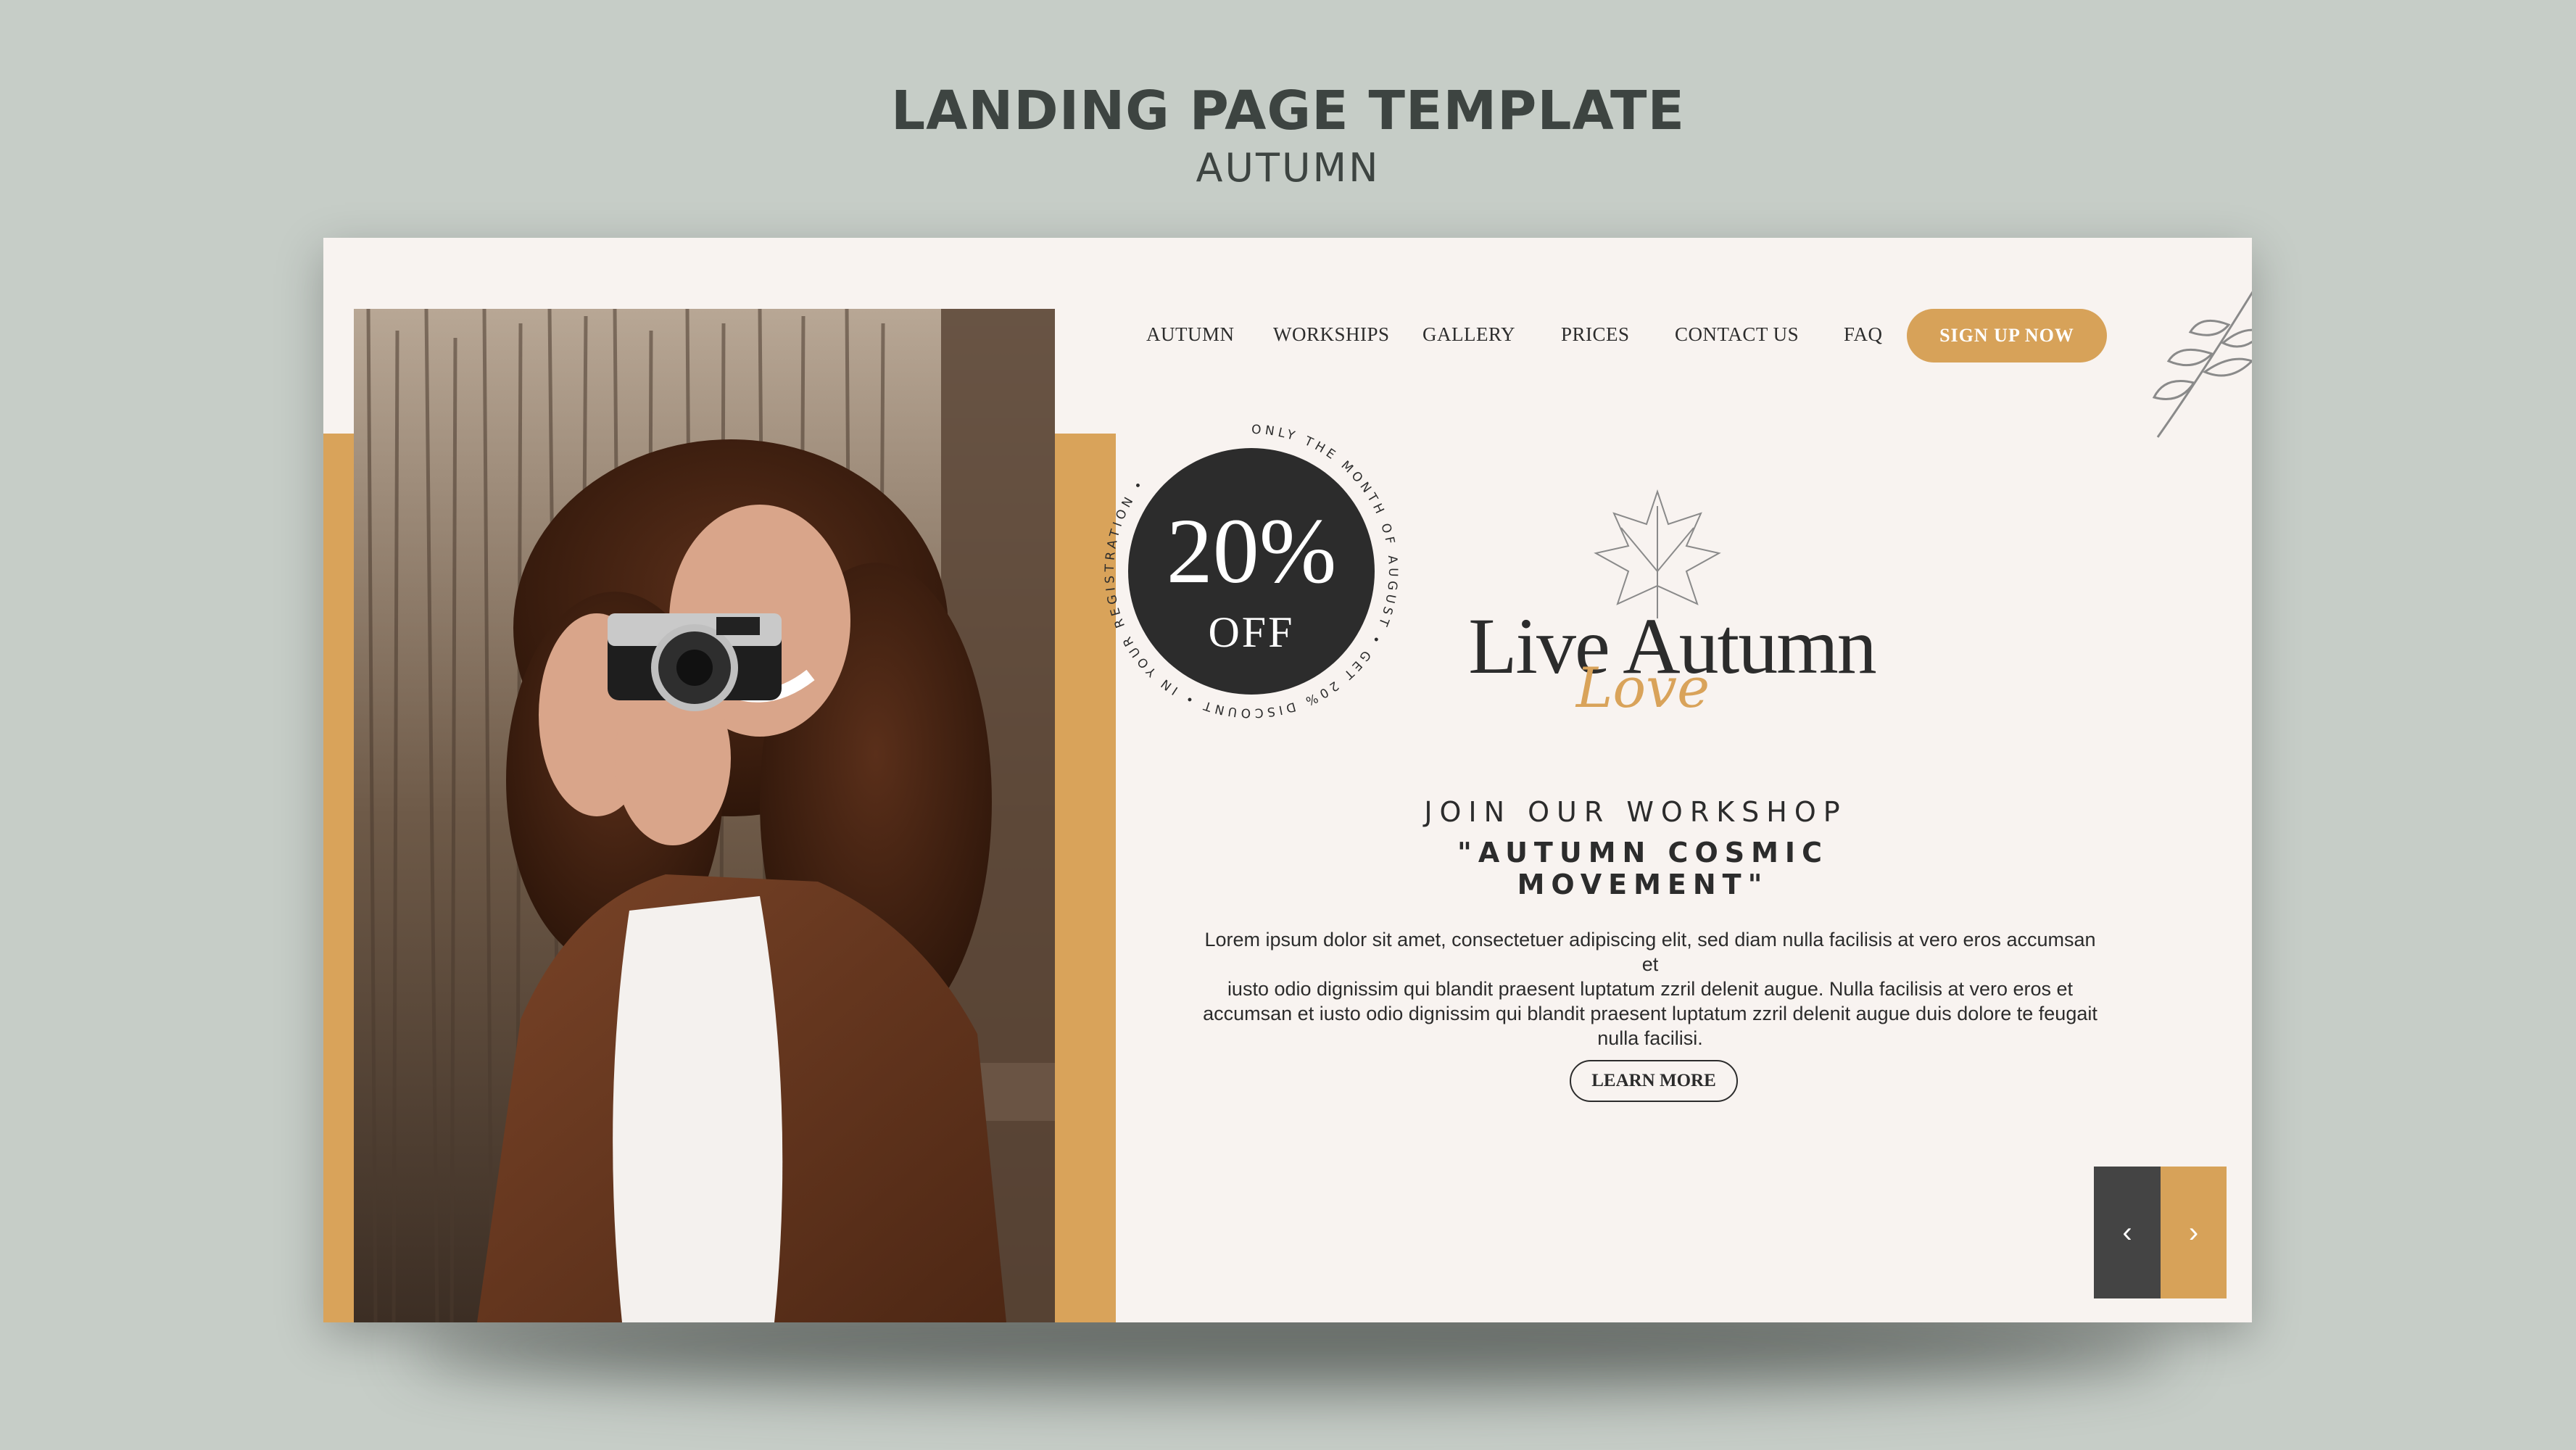 The image size is (2576, 1450). I want to click on nav-item-autumn: AUTUMN, so click(1190, 334).